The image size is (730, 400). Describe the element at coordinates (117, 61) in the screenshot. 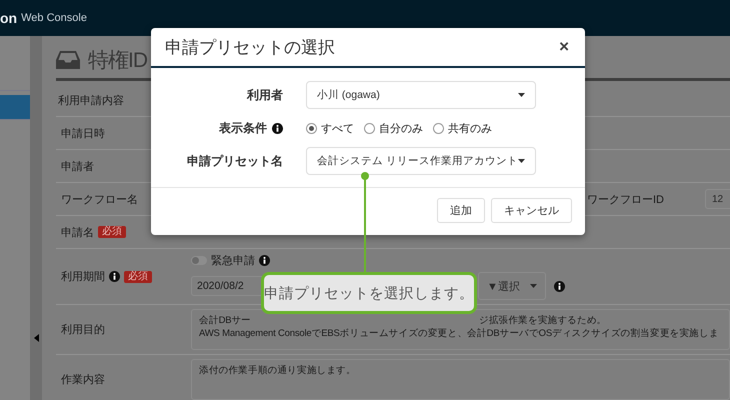

I see `page-title: 特権ID` at that location.